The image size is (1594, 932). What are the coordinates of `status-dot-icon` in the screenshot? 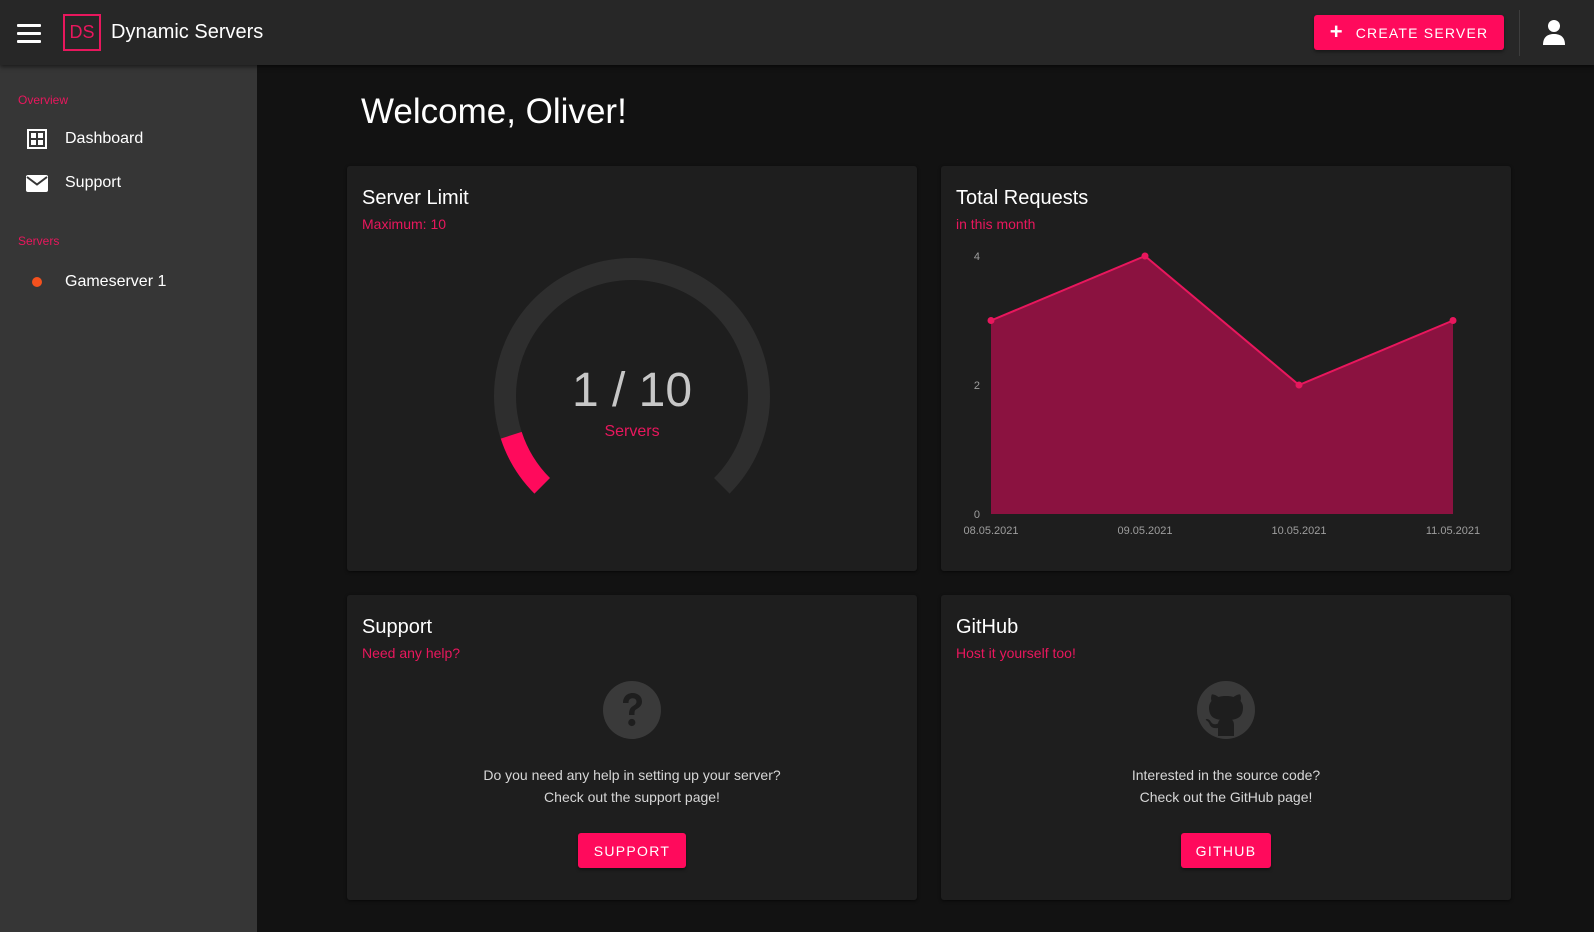 It's located at (37, 282).